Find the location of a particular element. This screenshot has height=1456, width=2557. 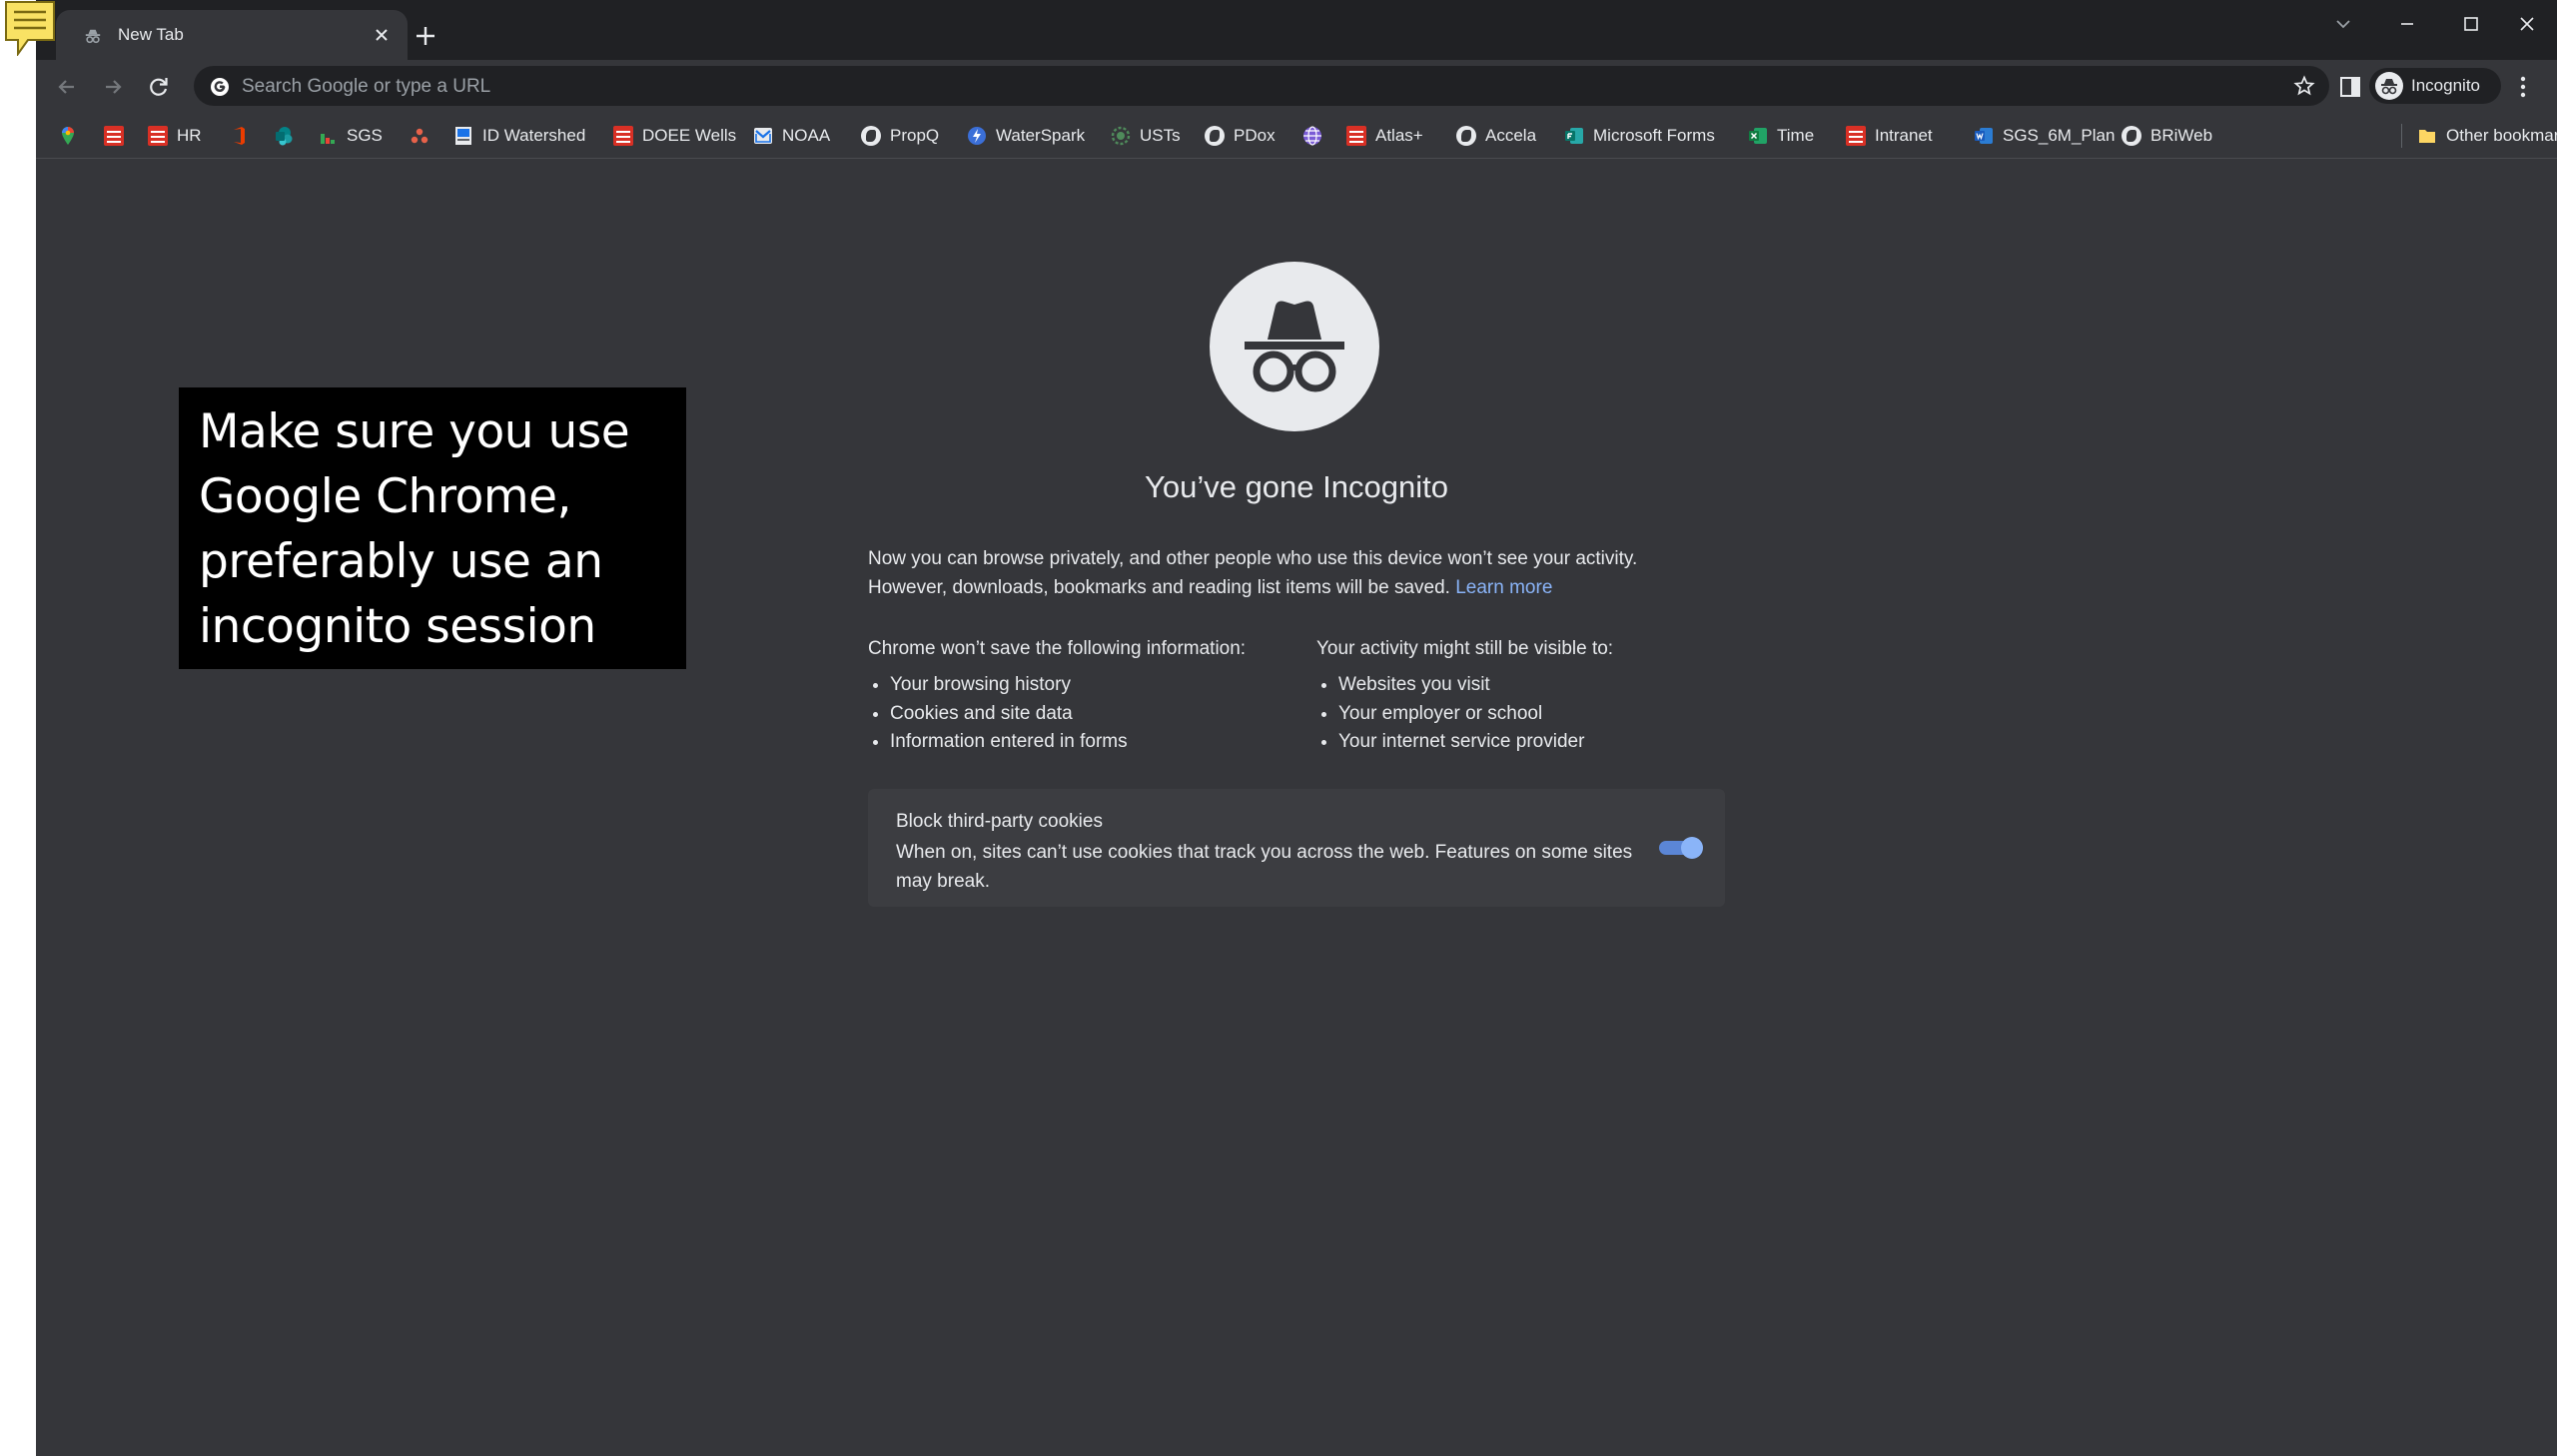

bookmark-label: PDox is located at coordinates (1255, 135).